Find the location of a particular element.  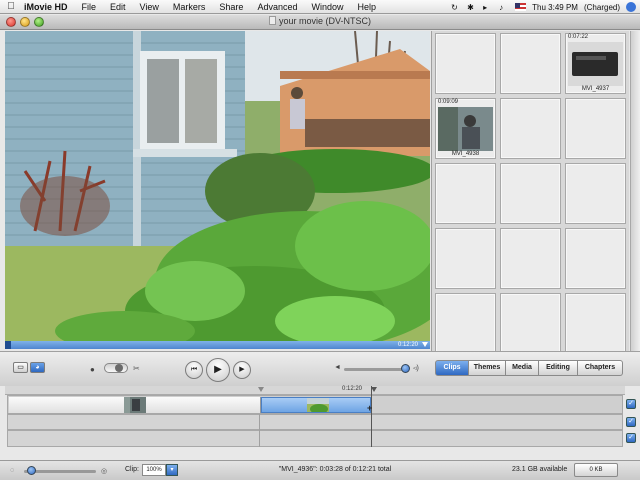

selection-start-marker is located at coordinates (261, 389).